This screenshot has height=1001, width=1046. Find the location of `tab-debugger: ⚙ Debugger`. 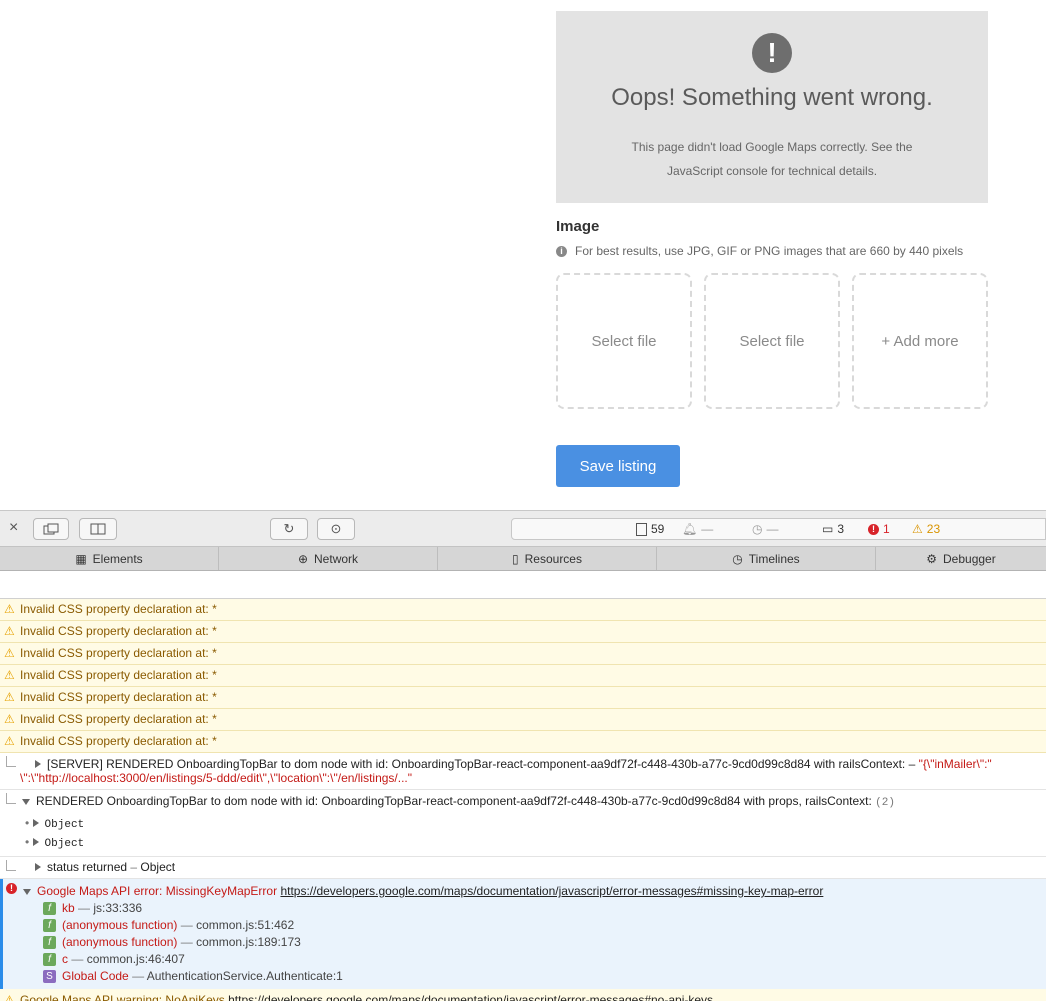

tab-debugger: ⚙ Debugger is located at coordinates (961, 558).